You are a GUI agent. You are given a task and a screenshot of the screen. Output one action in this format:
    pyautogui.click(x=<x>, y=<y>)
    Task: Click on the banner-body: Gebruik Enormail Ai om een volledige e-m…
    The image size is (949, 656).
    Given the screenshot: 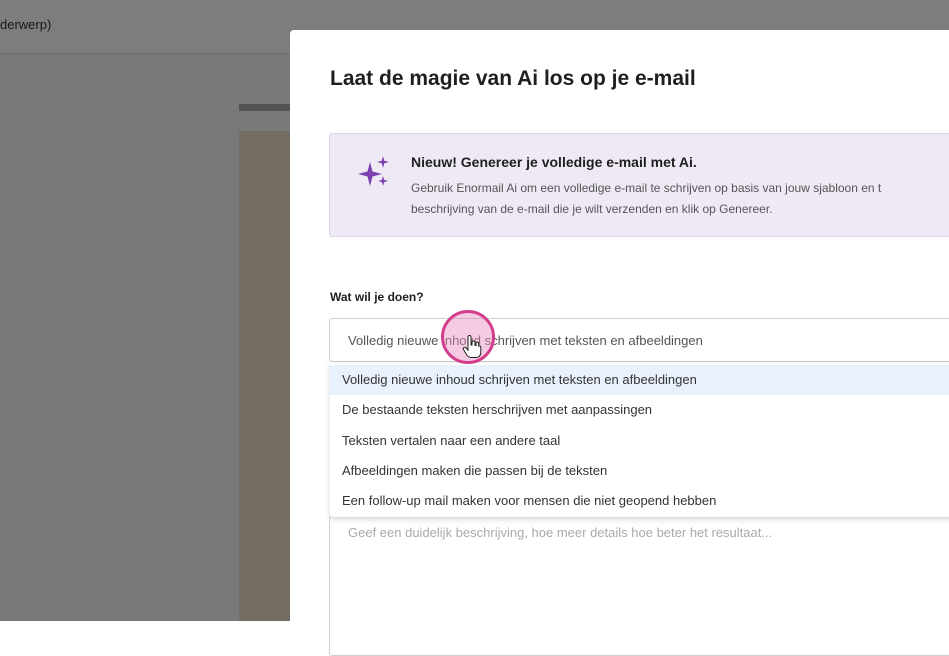 What is the action you would take?
    pyautogui.click(x=680, y=199)
    